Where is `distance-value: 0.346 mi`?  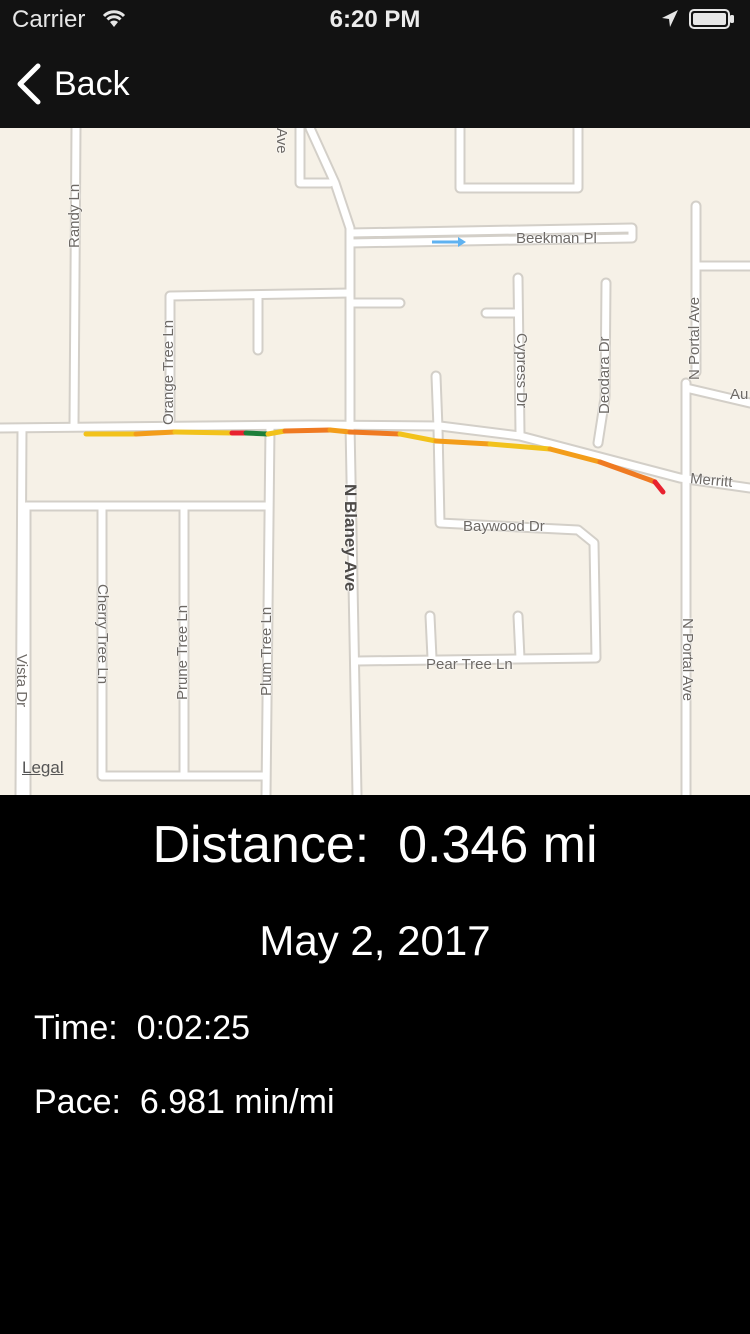
distance-value: 0.346 mi is located at coordinates (498, 845).